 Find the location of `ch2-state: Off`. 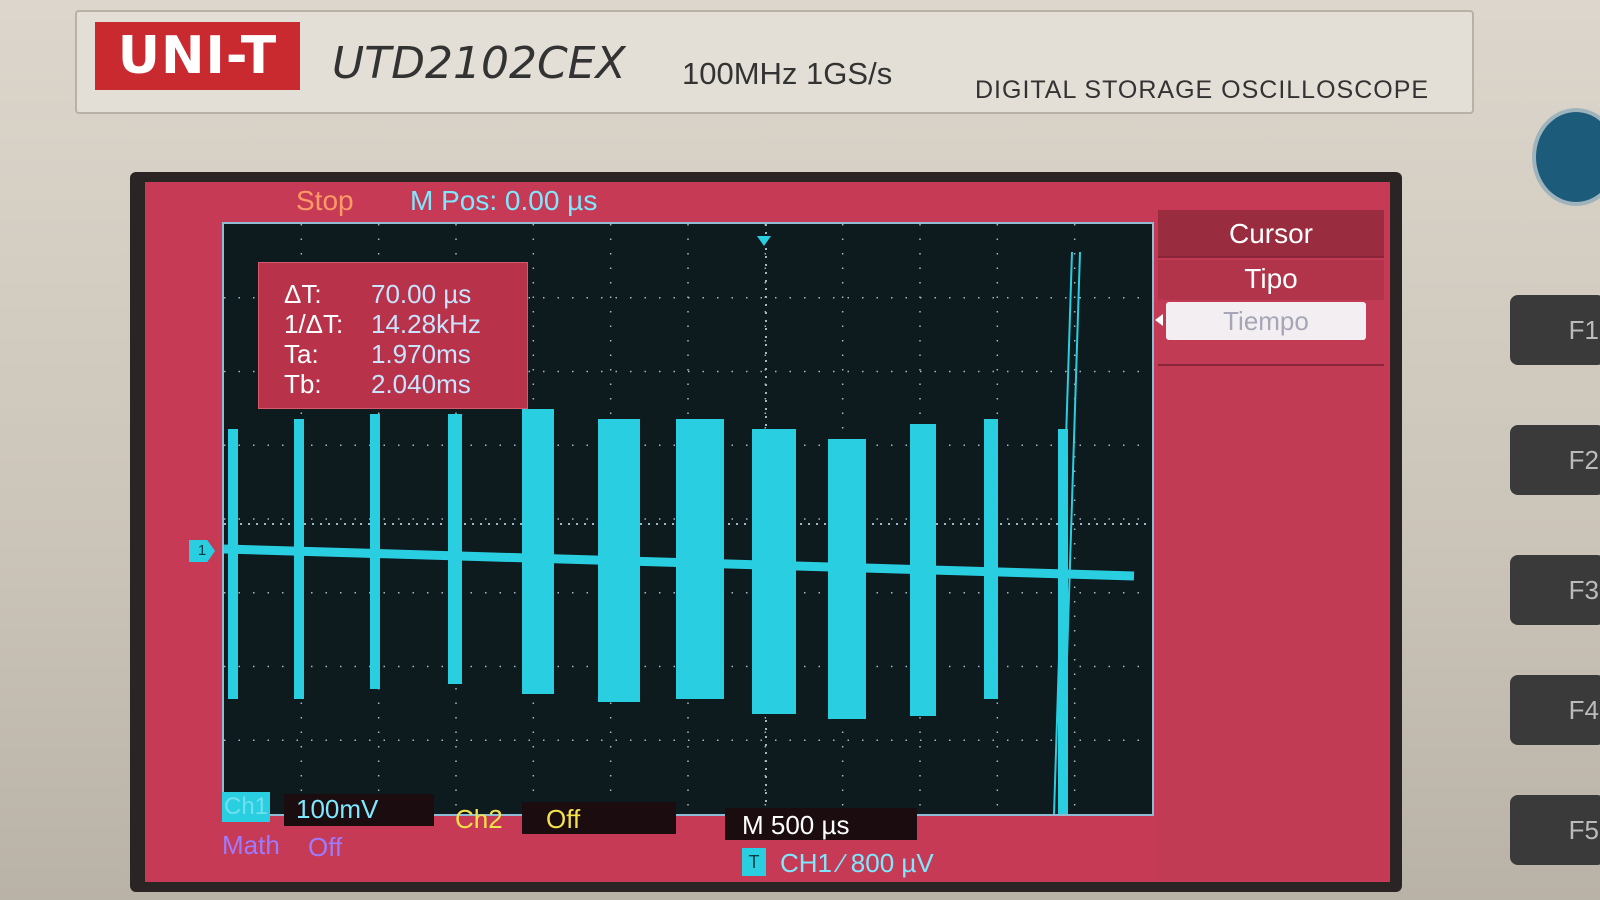

ch2-state: Off is located at coordinates (563, 819).